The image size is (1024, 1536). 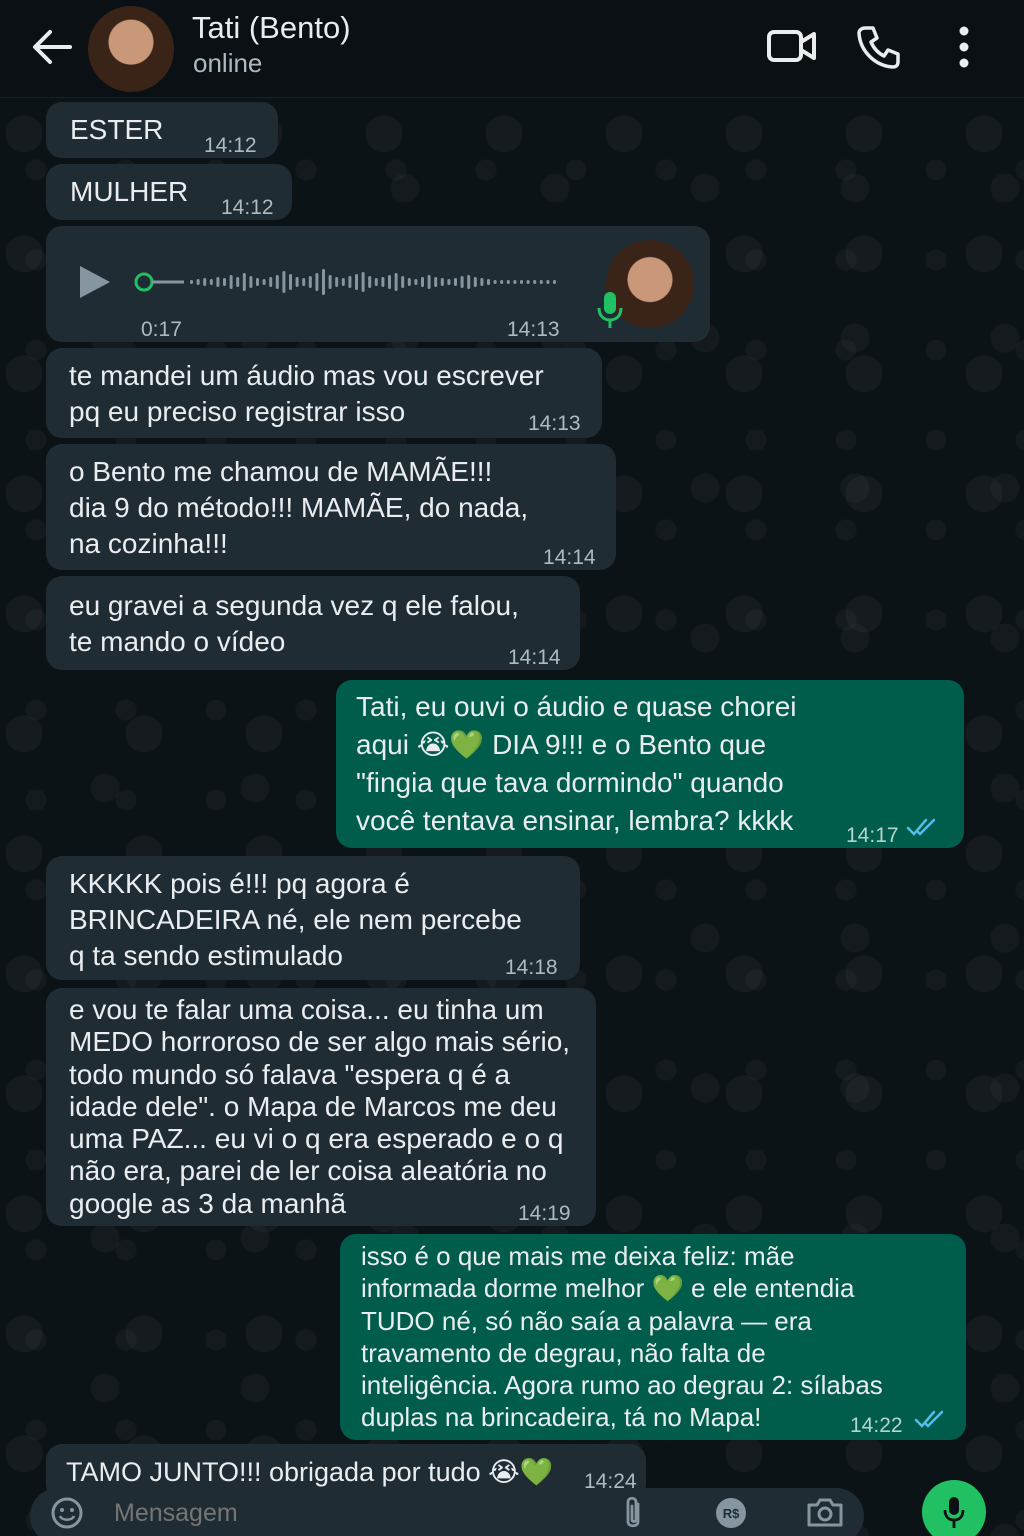 What do you see at coordinates (569, 557) in the screenshot?
I see `message-time: 14:14` at bounding box center [569, 557].